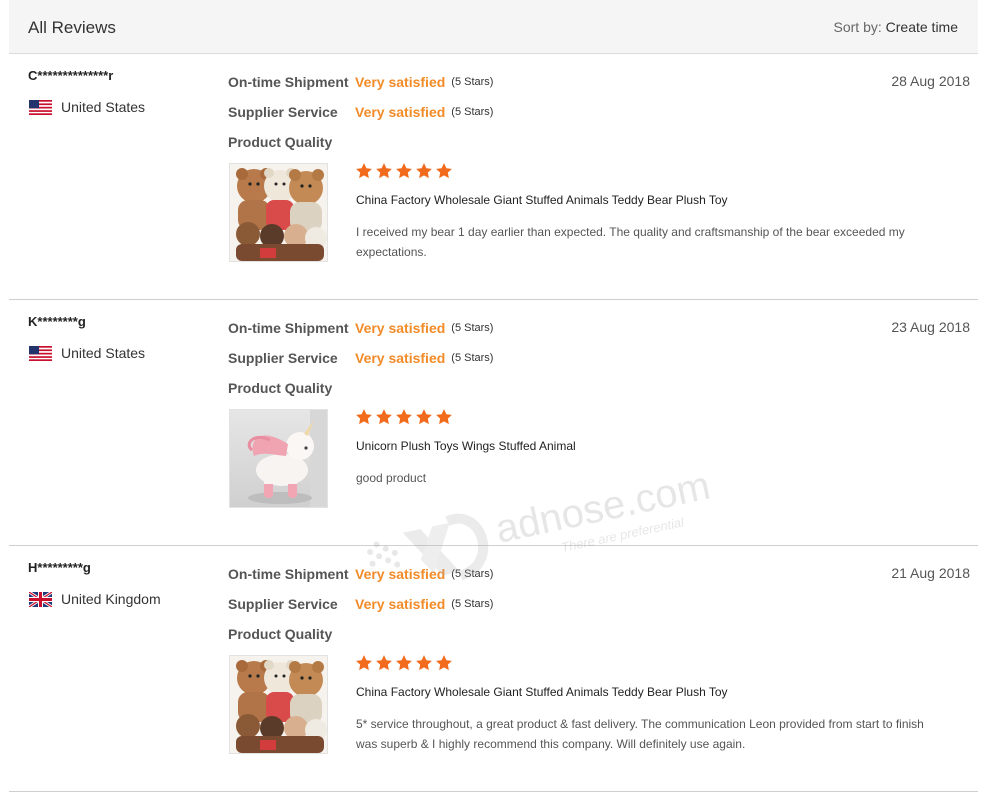 This screenshot has width=1000, height=793. Describe the element at coordinates (930, 327) in the screenshot. I see `review-date: 23 Aug 2018` at that location.